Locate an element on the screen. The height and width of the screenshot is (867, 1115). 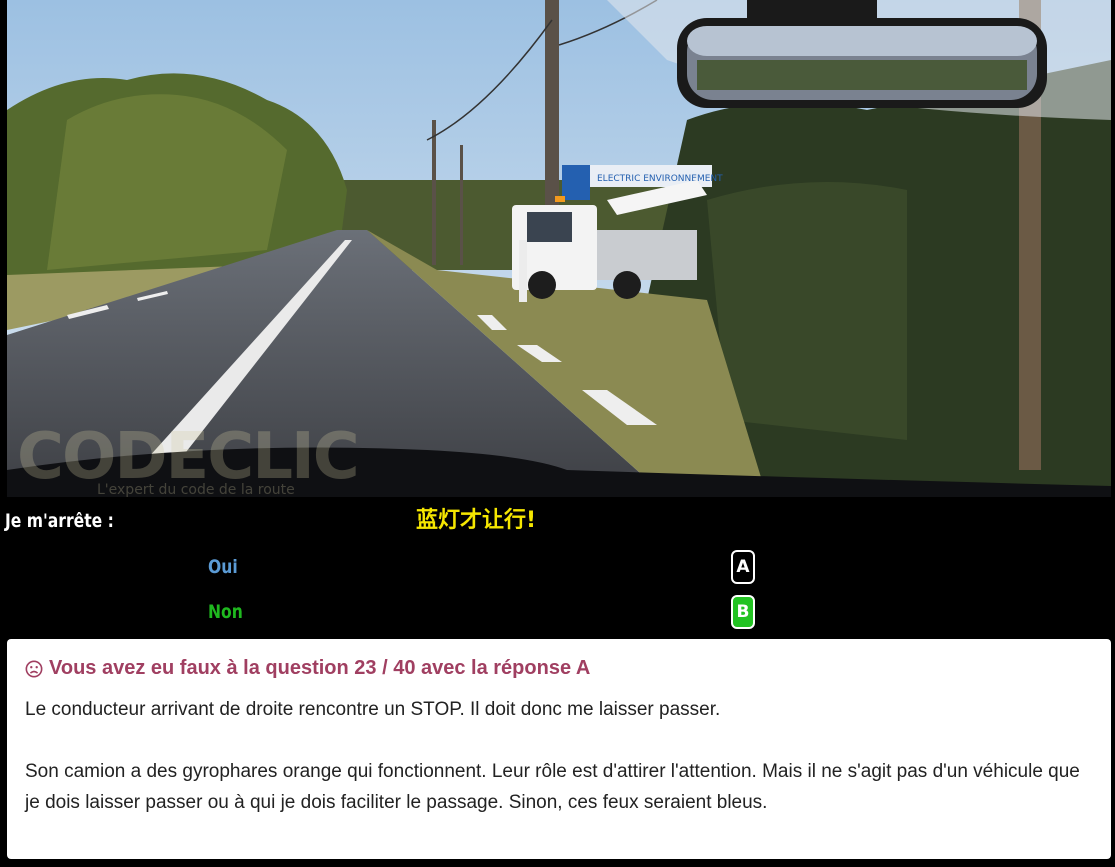
question-hint: 蓝灯才让行! is located at coordinates (476, 520).